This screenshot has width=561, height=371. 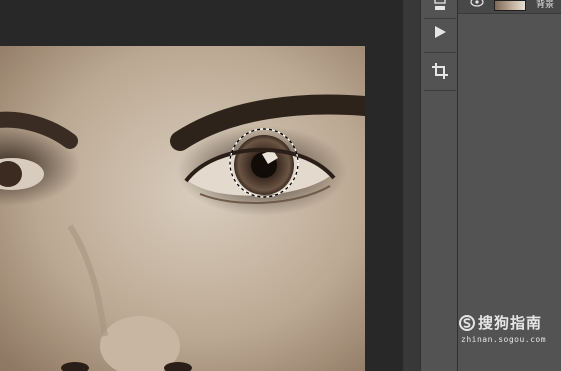 I want to click on panel-separator, so click(x=411, y=185).